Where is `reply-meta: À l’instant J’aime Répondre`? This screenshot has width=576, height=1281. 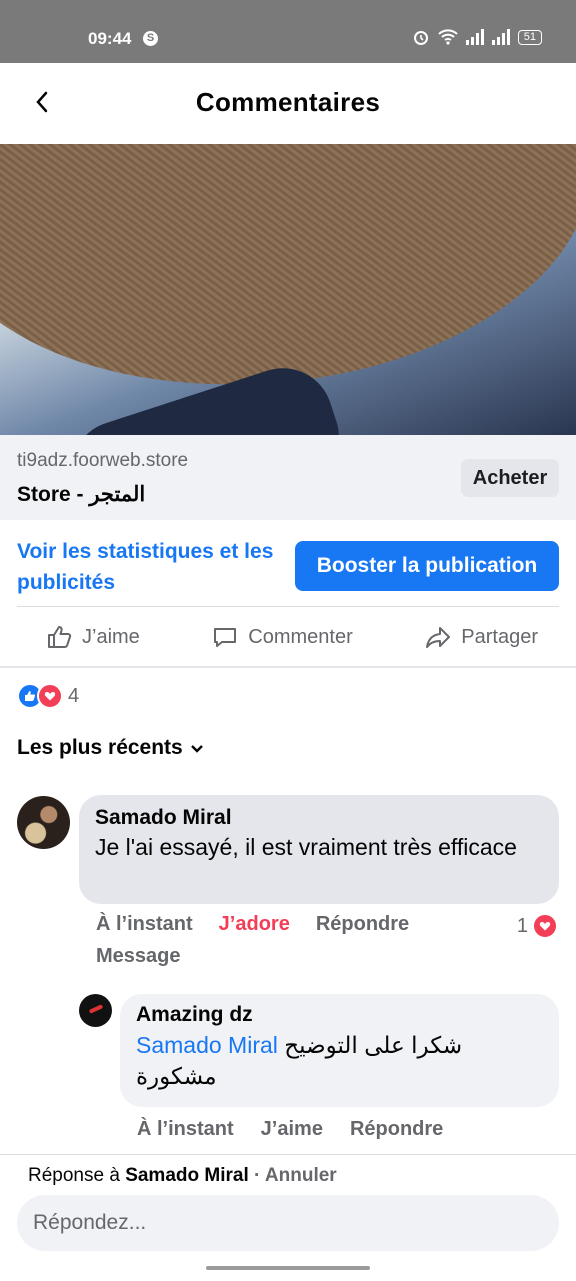 reply-meta: À l’instant J’aime Répondre is located at coordinates (290, 1129).